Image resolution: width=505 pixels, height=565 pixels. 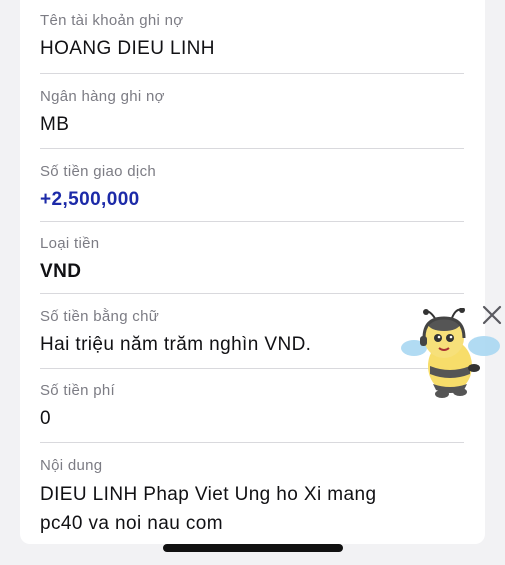 What do you see at coordinates (127, 48) in the screenshot?
I see `field-value: HOANG DIEU LINH` at bounding box center [127, 48].